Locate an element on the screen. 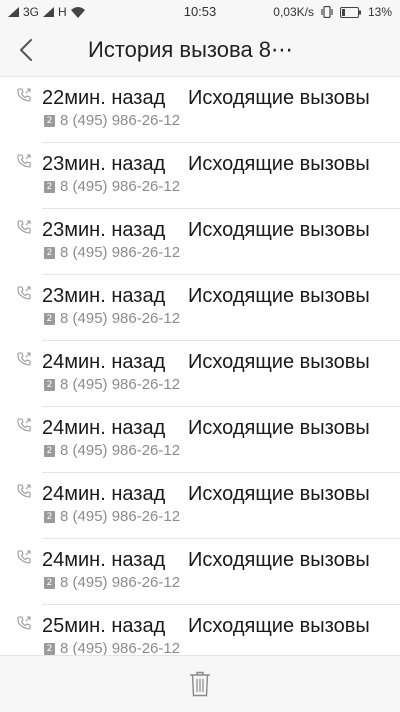 The height and width of the screenshot is (712, 400). battery-level: 13% is located at coordinates (379, 12).